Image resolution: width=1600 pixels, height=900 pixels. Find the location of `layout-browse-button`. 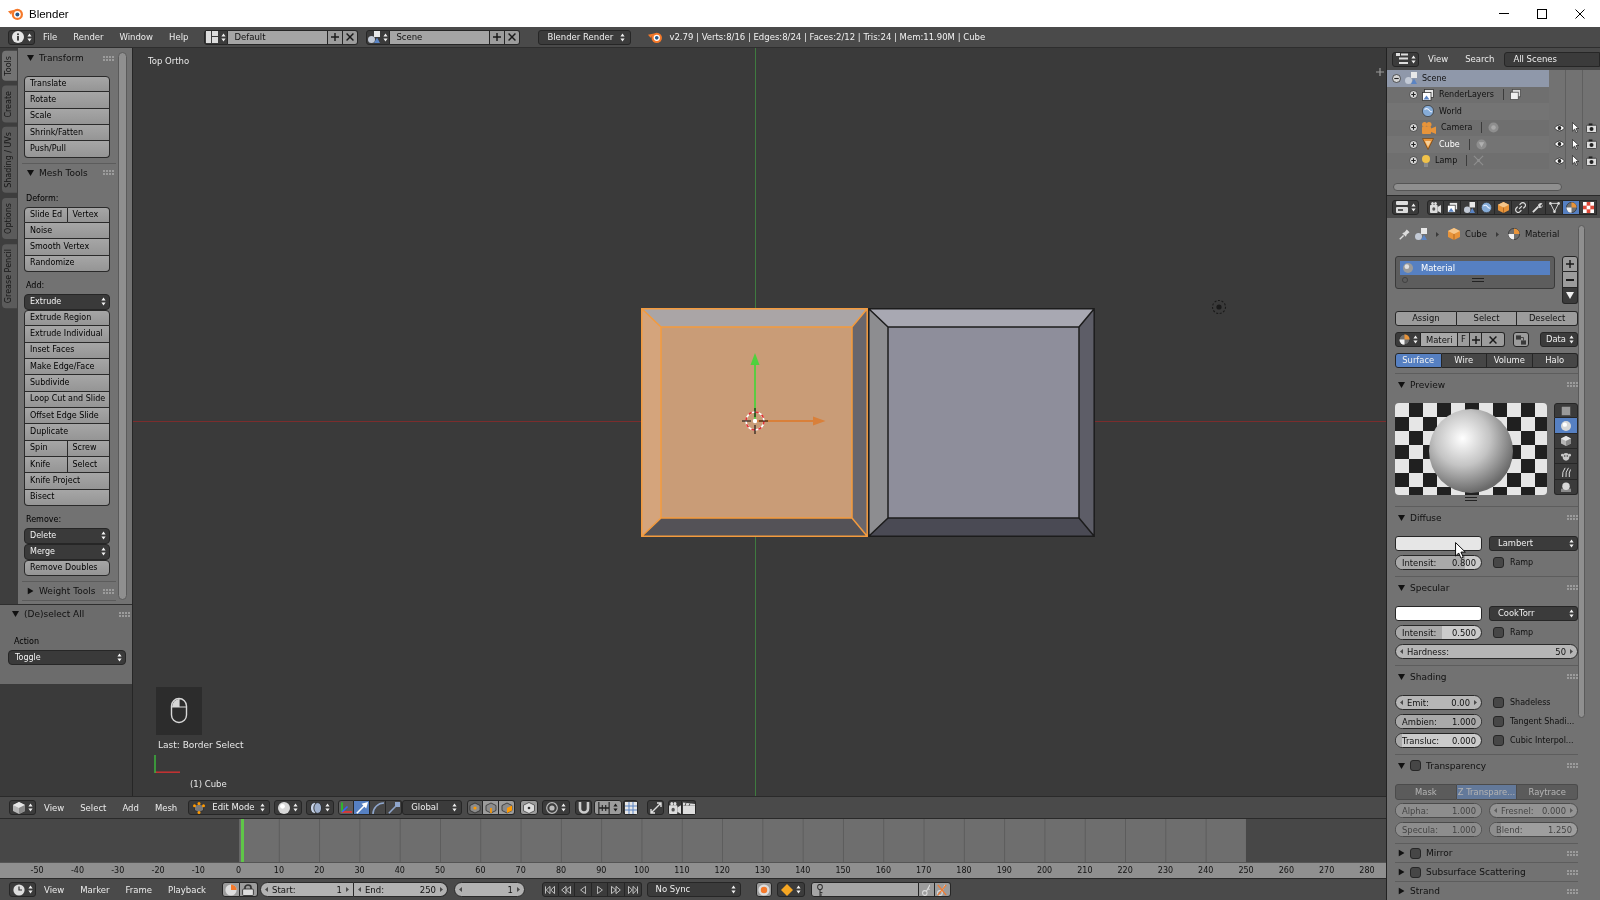

layout-browse-button is located at coordinates (216, 37).